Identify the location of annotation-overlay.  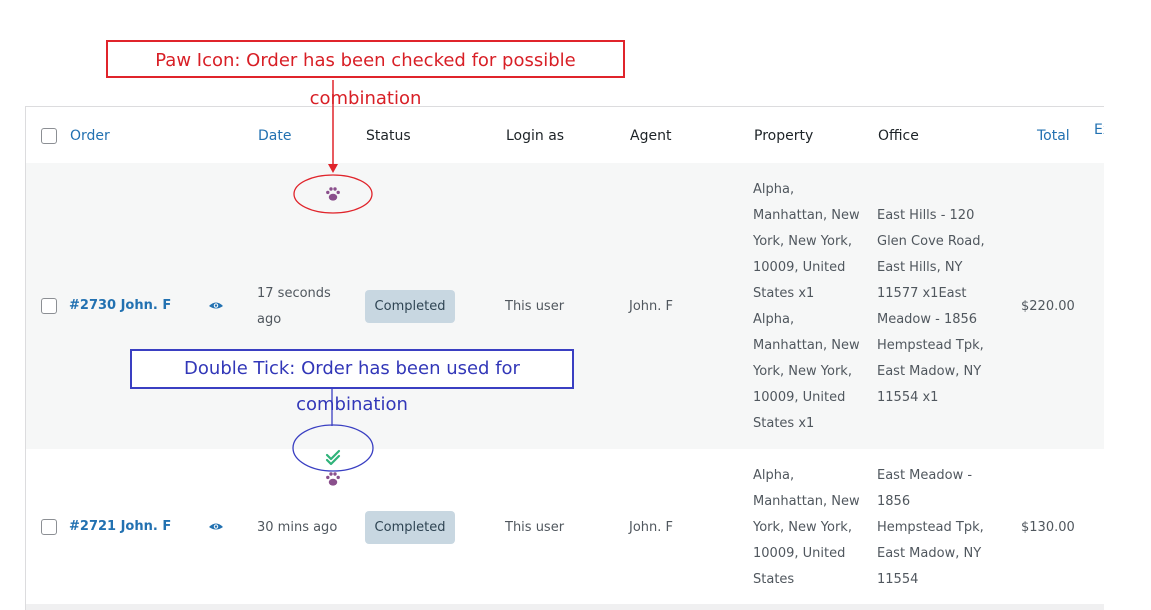
(333, 283).